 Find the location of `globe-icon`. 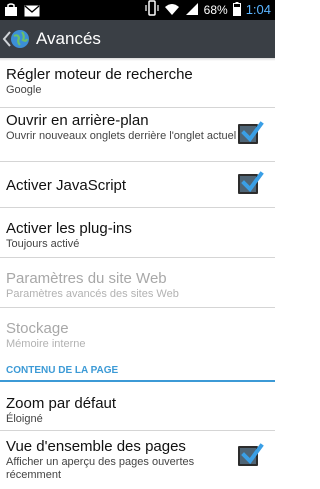

globe-icon is located at coordinates (20, 39).